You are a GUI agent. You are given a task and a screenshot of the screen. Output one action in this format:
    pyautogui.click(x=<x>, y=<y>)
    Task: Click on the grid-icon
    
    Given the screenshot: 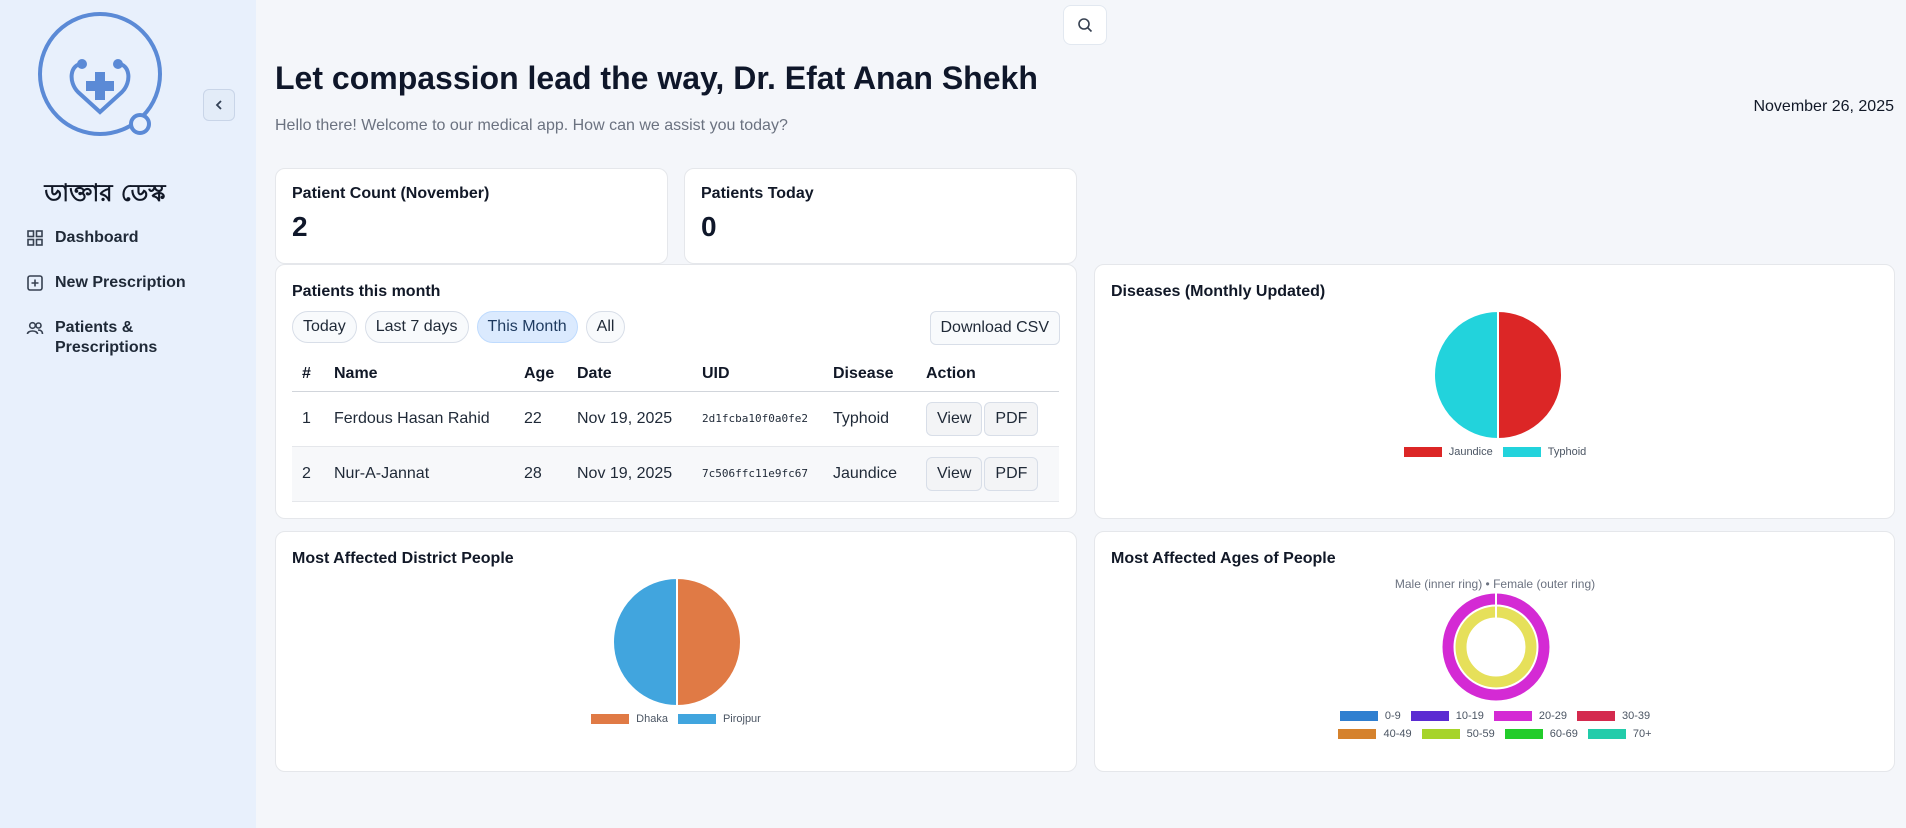 What is the action you would take?
    pyautogui.click(x=35, y=238)
    